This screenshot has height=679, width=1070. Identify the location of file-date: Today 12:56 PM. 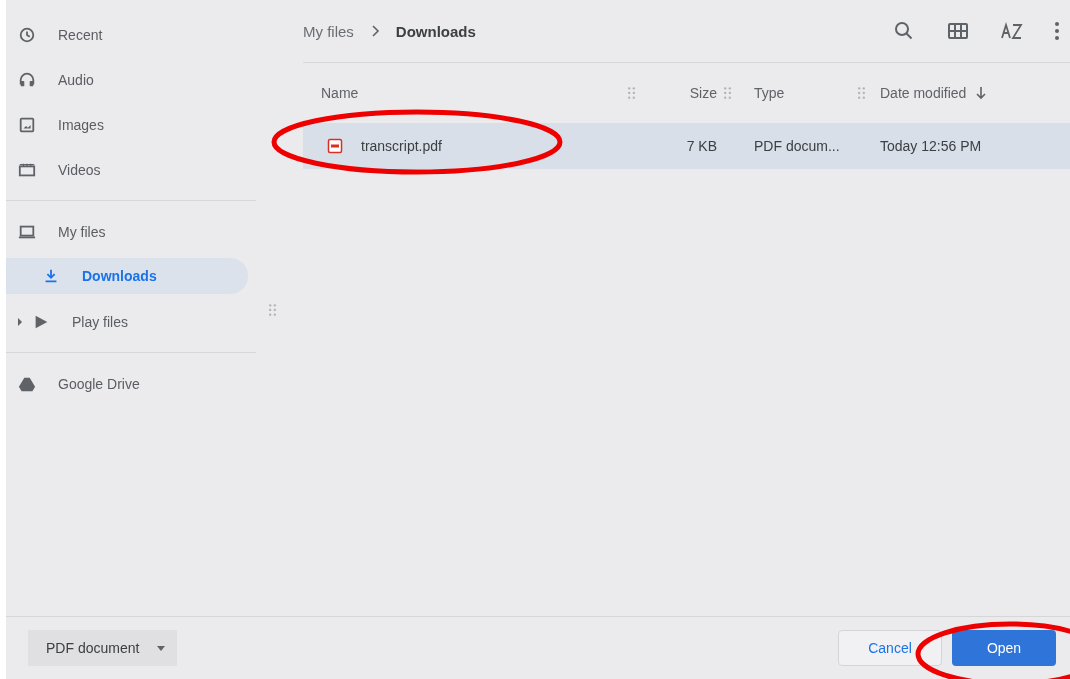
(931, 146).